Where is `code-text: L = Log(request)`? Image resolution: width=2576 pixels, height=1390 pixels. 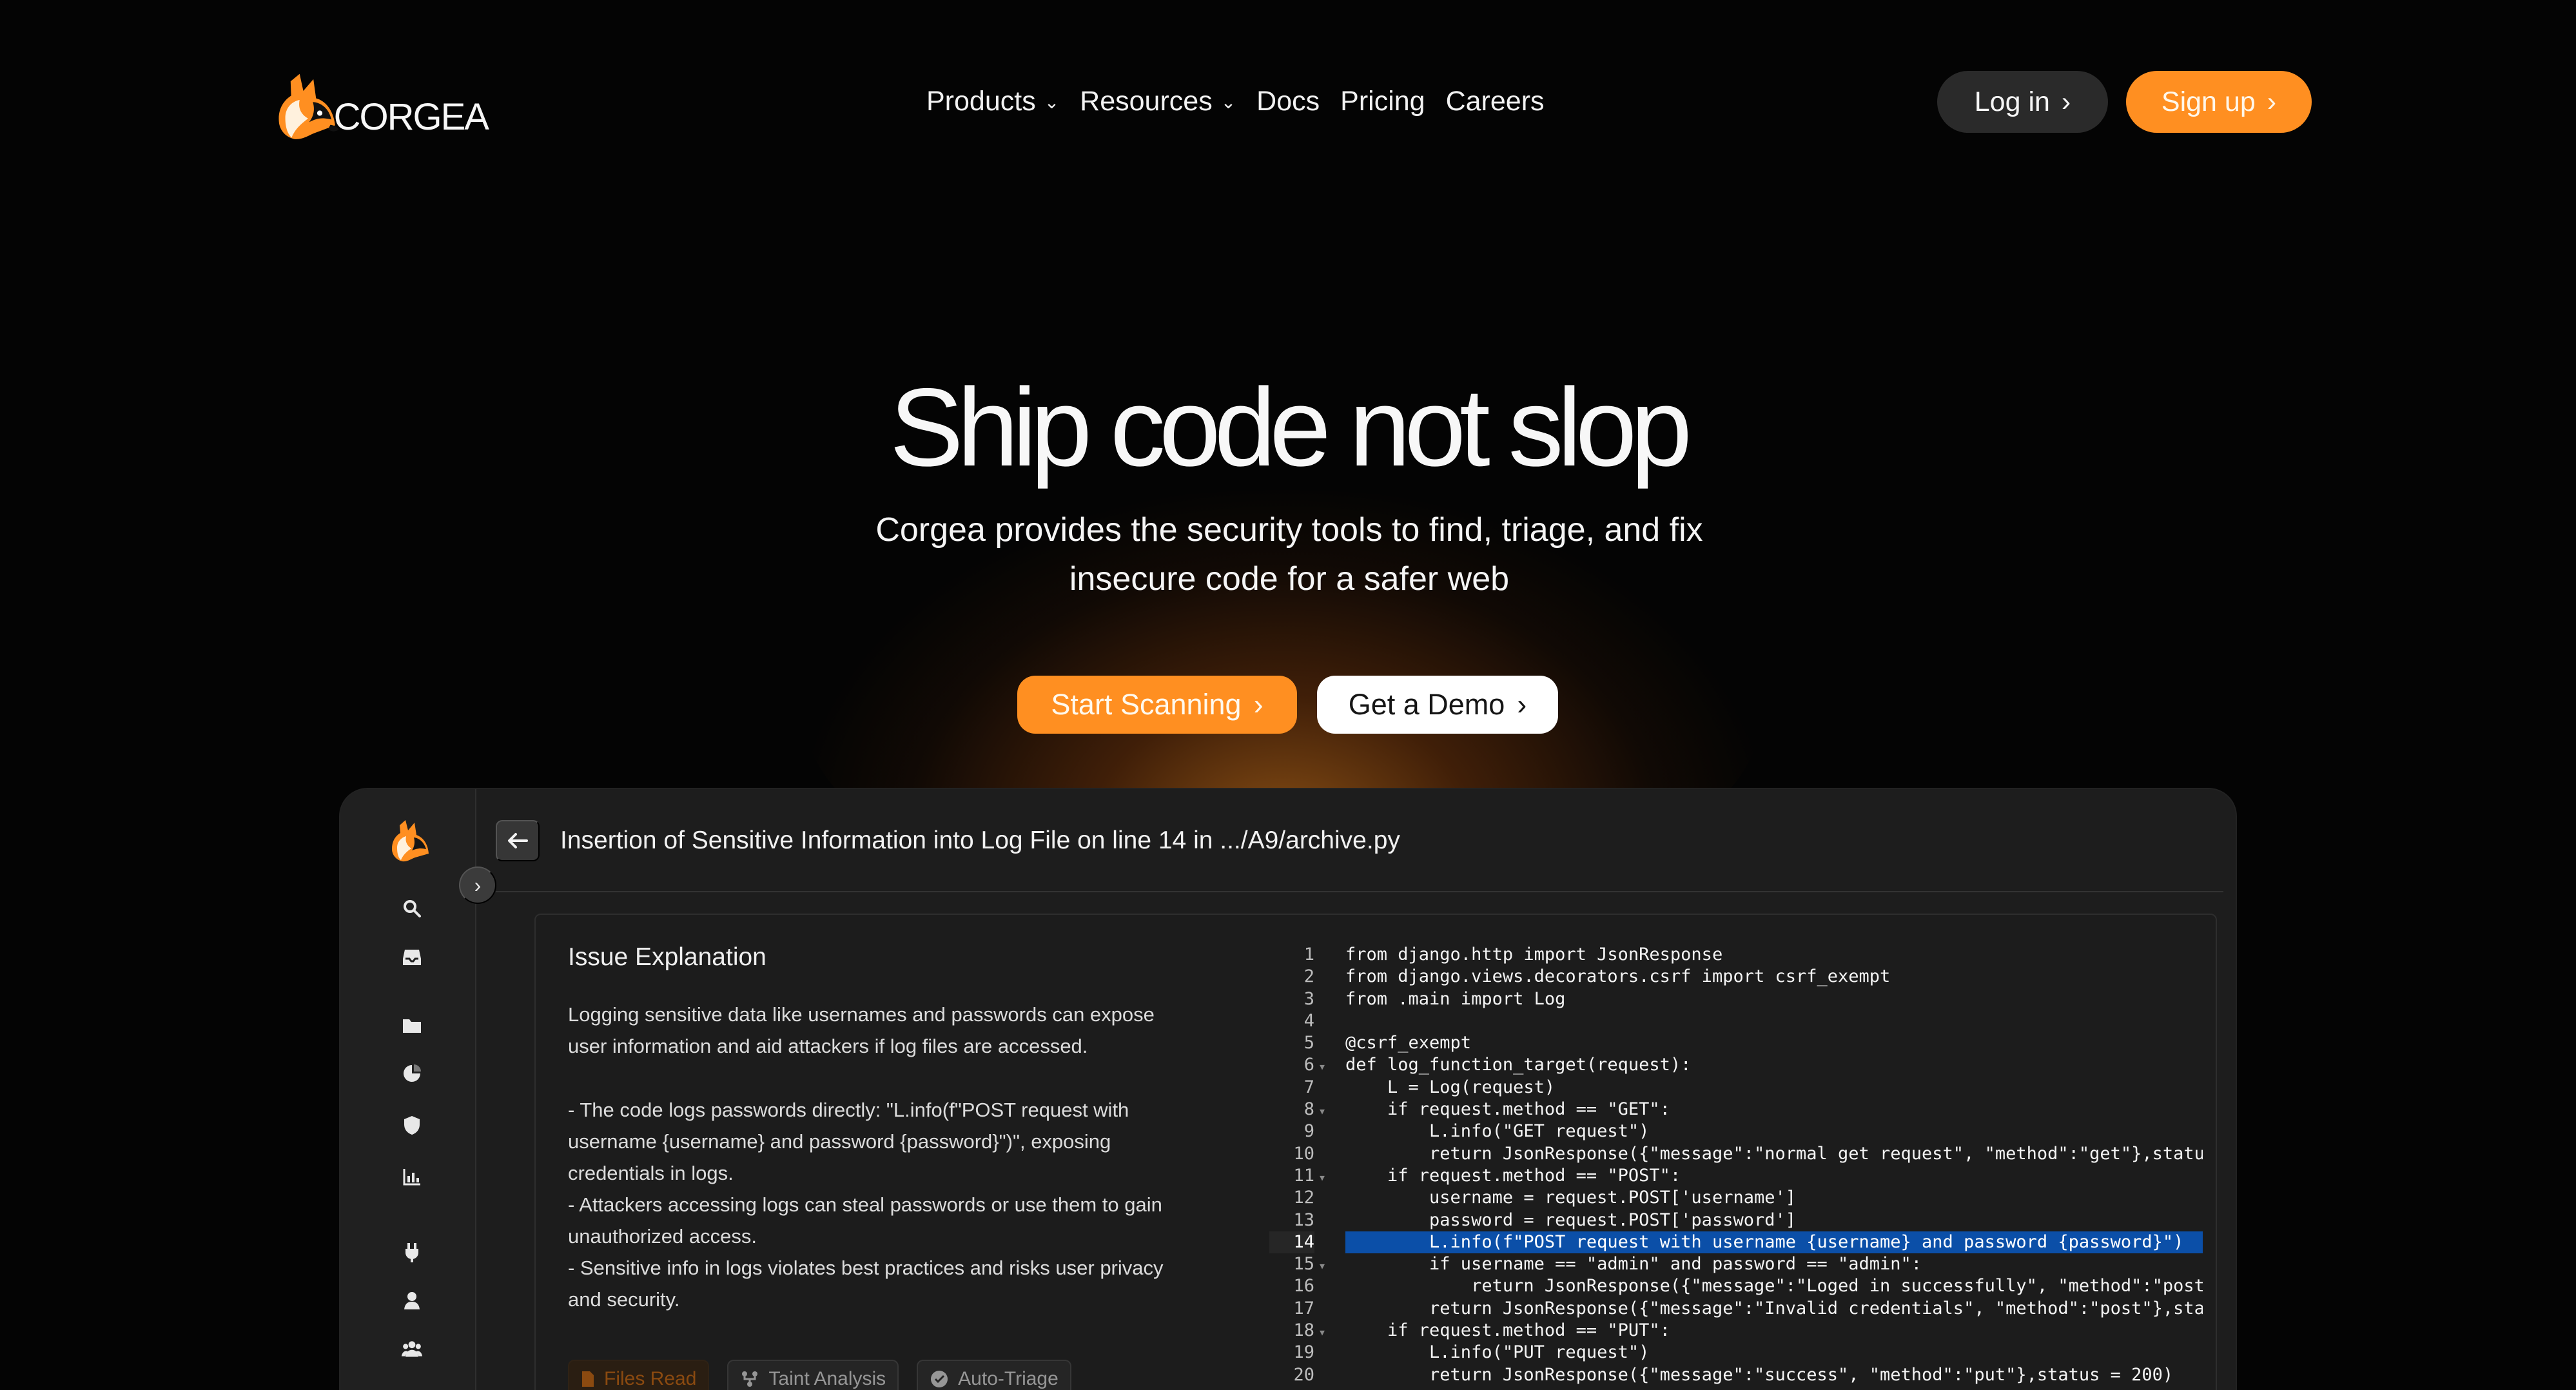
code-text: L = Log(request) is located at coordinates (1451, 1087).